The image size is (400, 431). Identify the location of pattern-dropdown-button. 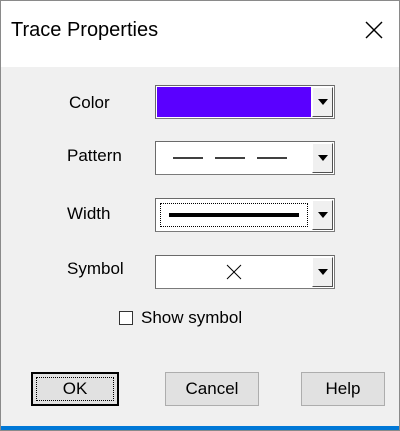
(322, 158).